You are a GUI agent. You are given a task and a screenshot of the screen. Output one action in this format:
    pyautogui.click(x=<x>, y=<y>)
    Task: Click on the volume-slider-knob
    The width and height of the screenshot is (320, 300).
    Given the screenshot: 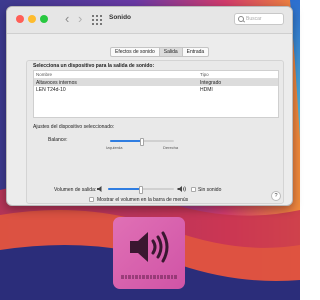 What is the action you would take?
    pyautogui.click(x=141, y=190)
    